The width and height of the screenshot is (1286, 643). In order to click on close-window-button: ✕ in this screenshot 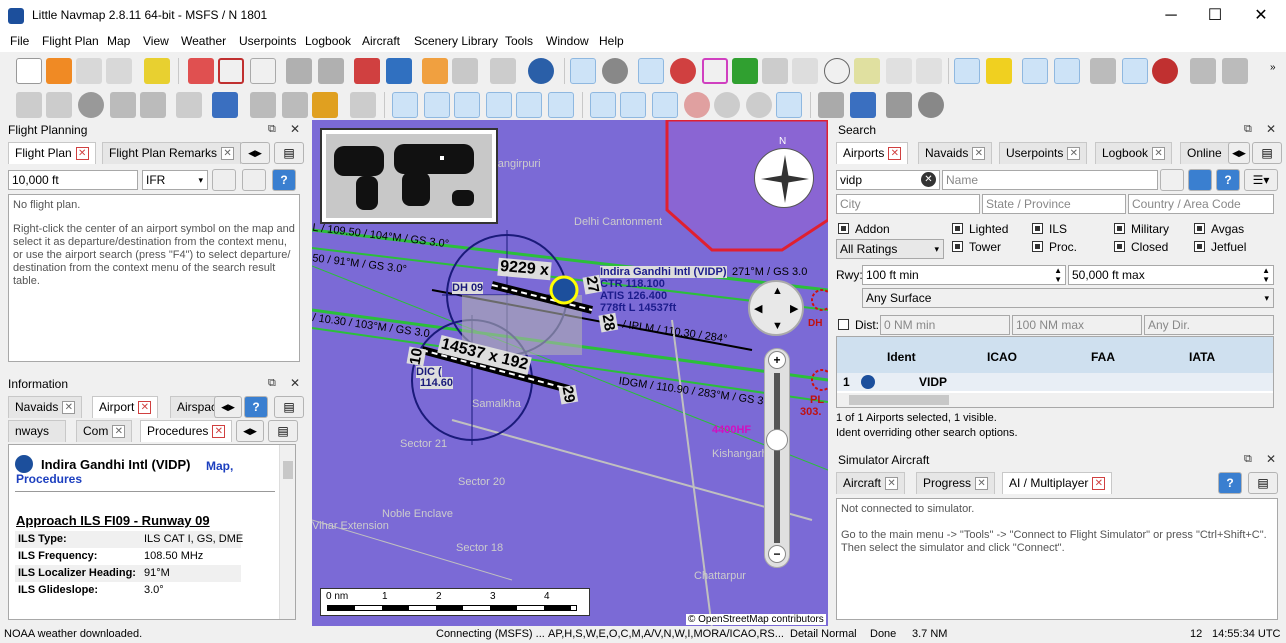, I will do `click(1261, 16)`.